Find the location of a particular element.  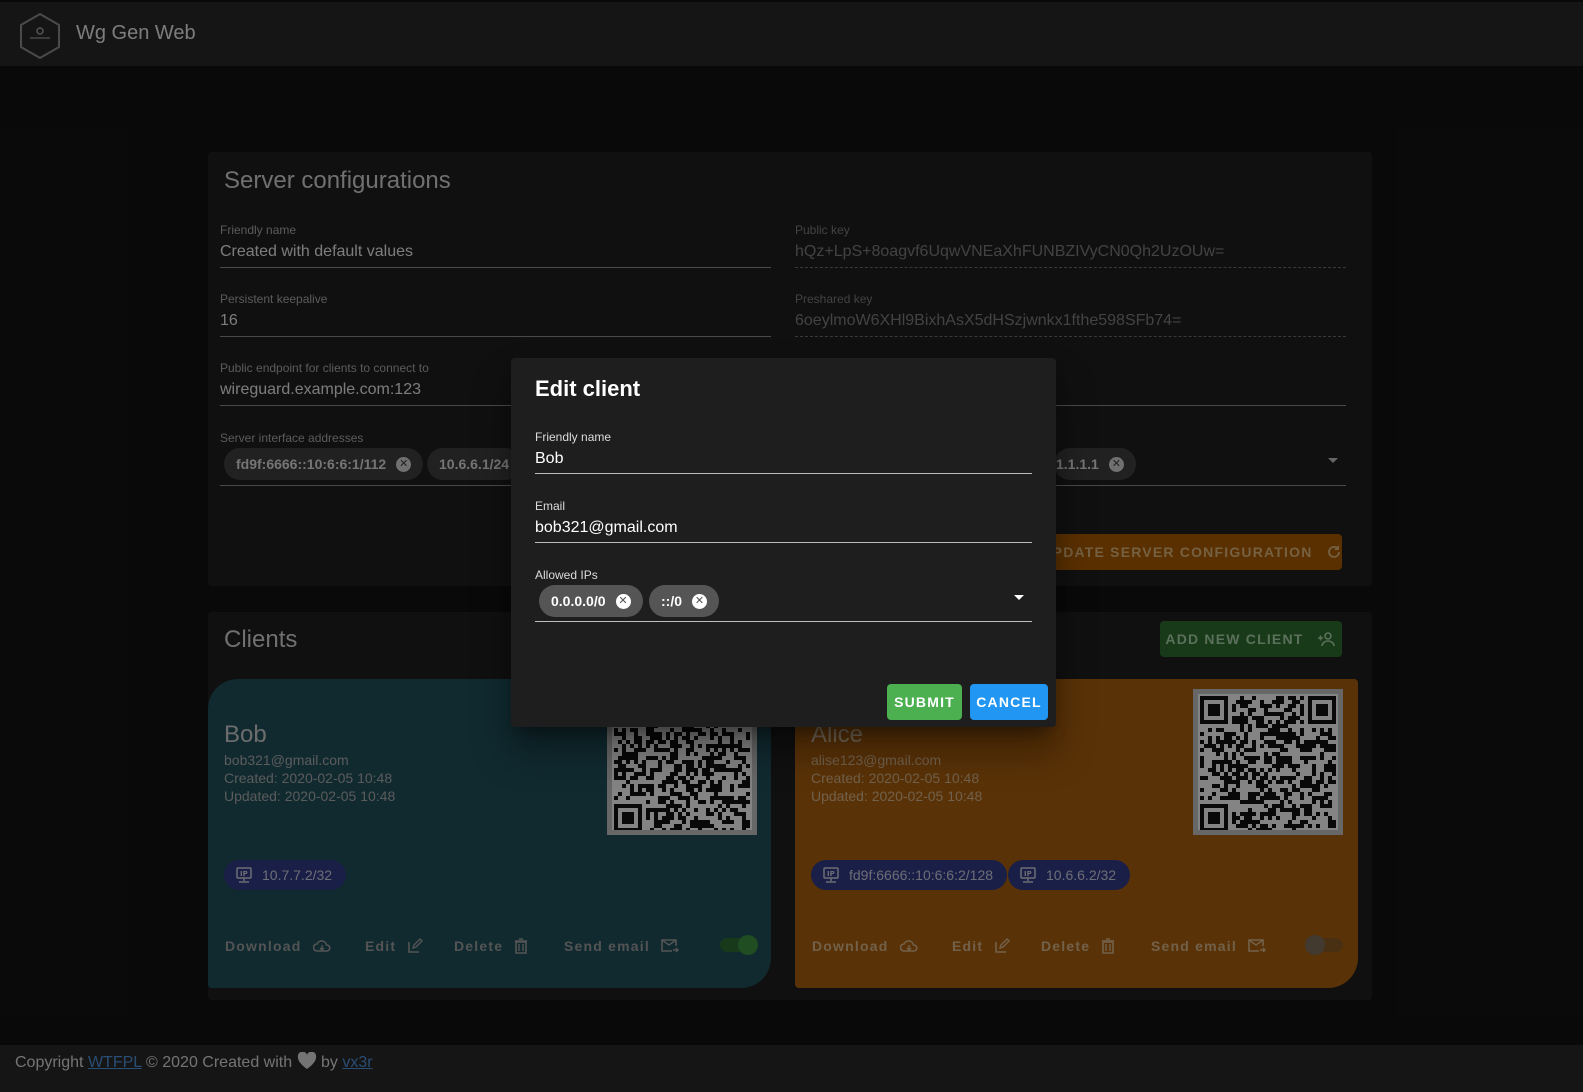

dialog-title: Edit client is located at coordinates (588, 388).